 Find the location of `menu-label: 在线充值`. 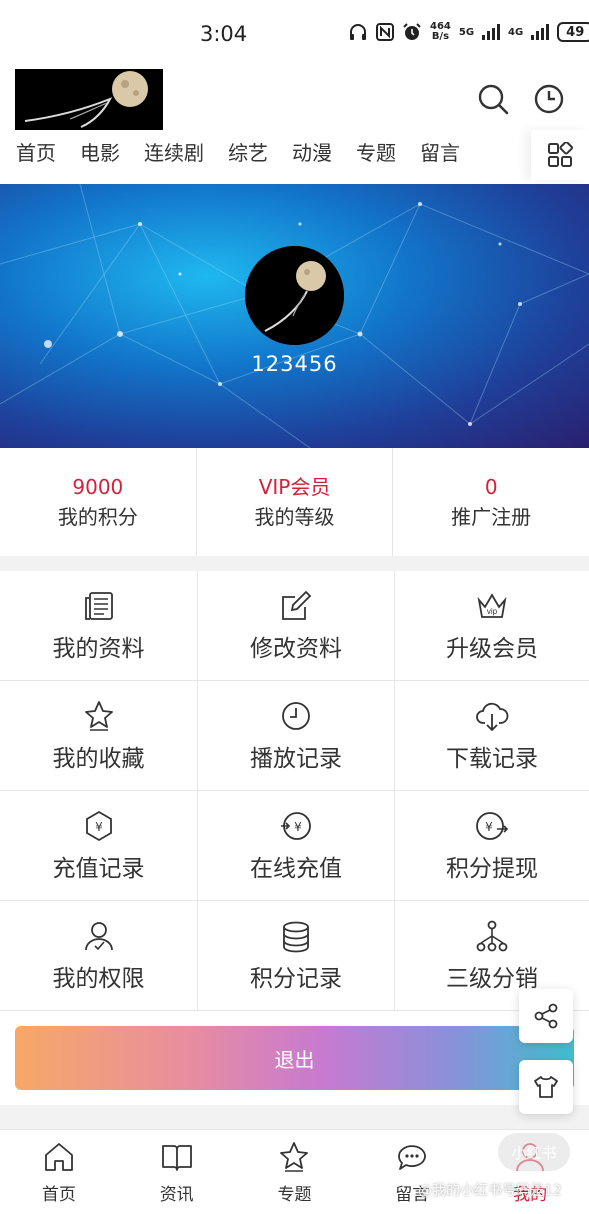

menu-label: 在线充值 is located at coordinates (296, 869).